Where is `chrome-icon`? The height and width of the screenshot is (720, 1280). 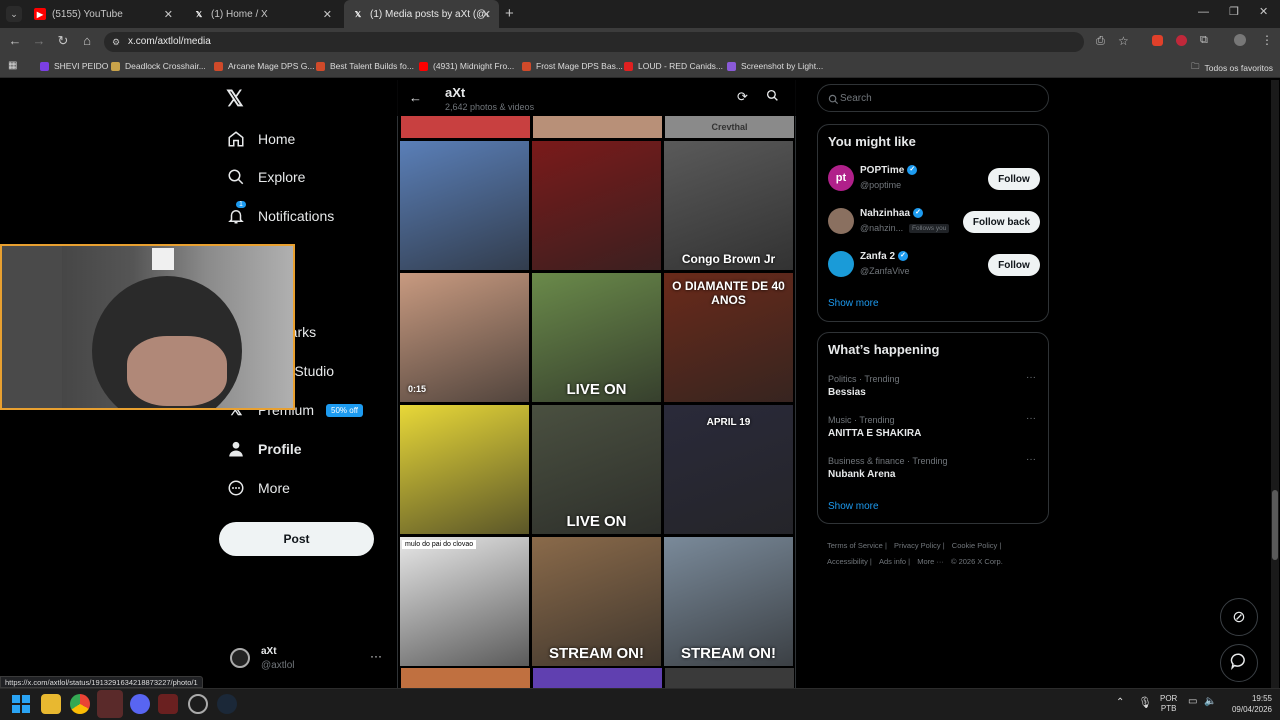
chrome-icon is located at coordinates (80, 704).